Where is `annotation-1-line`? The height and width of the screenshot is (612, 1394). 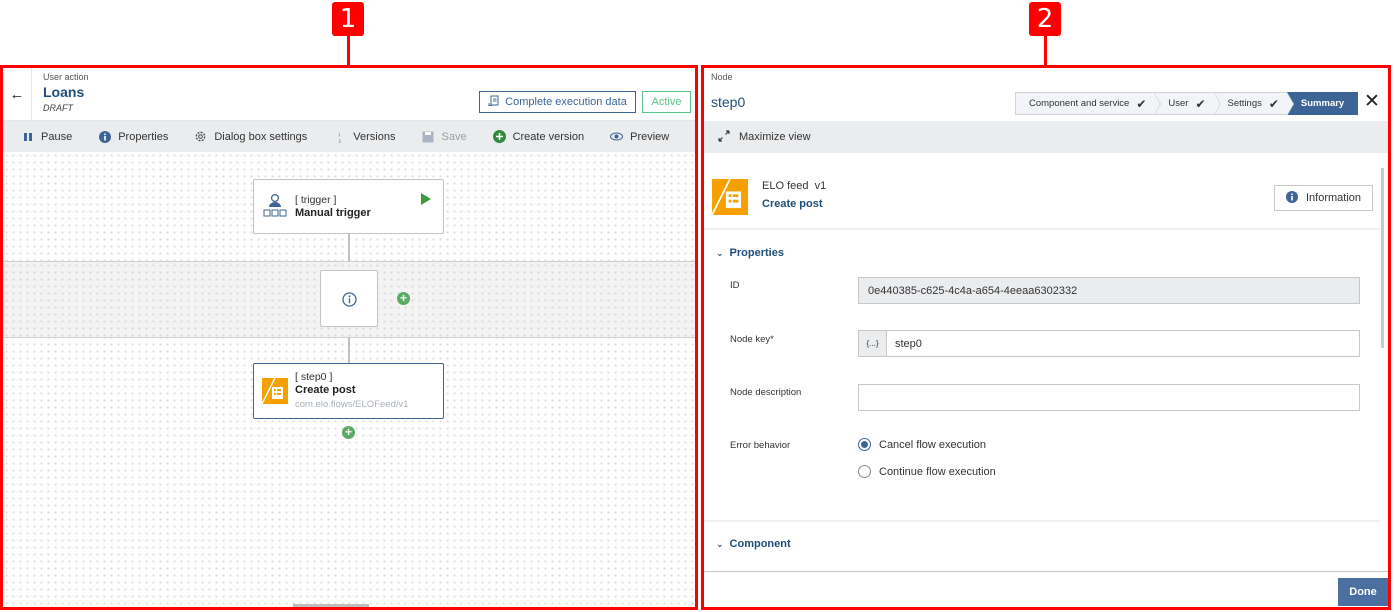 annotation-1-line is located at coordinates (348, 51).